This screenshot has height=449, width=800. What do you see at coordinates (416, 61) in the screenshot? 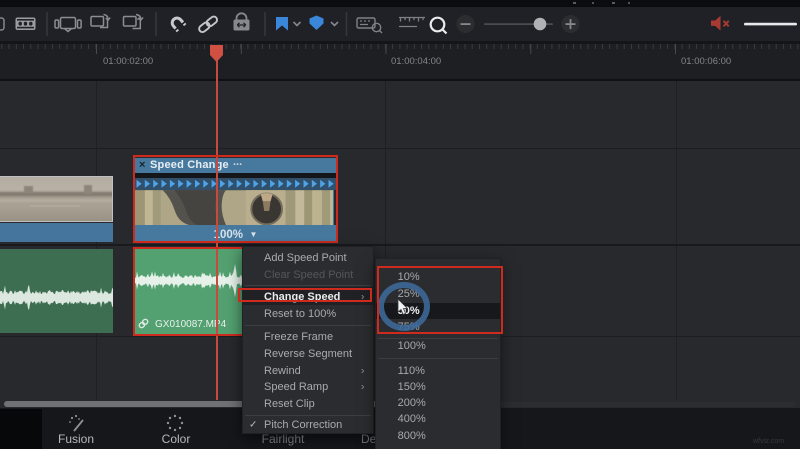
I see `svg-text: 01:00:04:00` at bounding box center [416, 61].